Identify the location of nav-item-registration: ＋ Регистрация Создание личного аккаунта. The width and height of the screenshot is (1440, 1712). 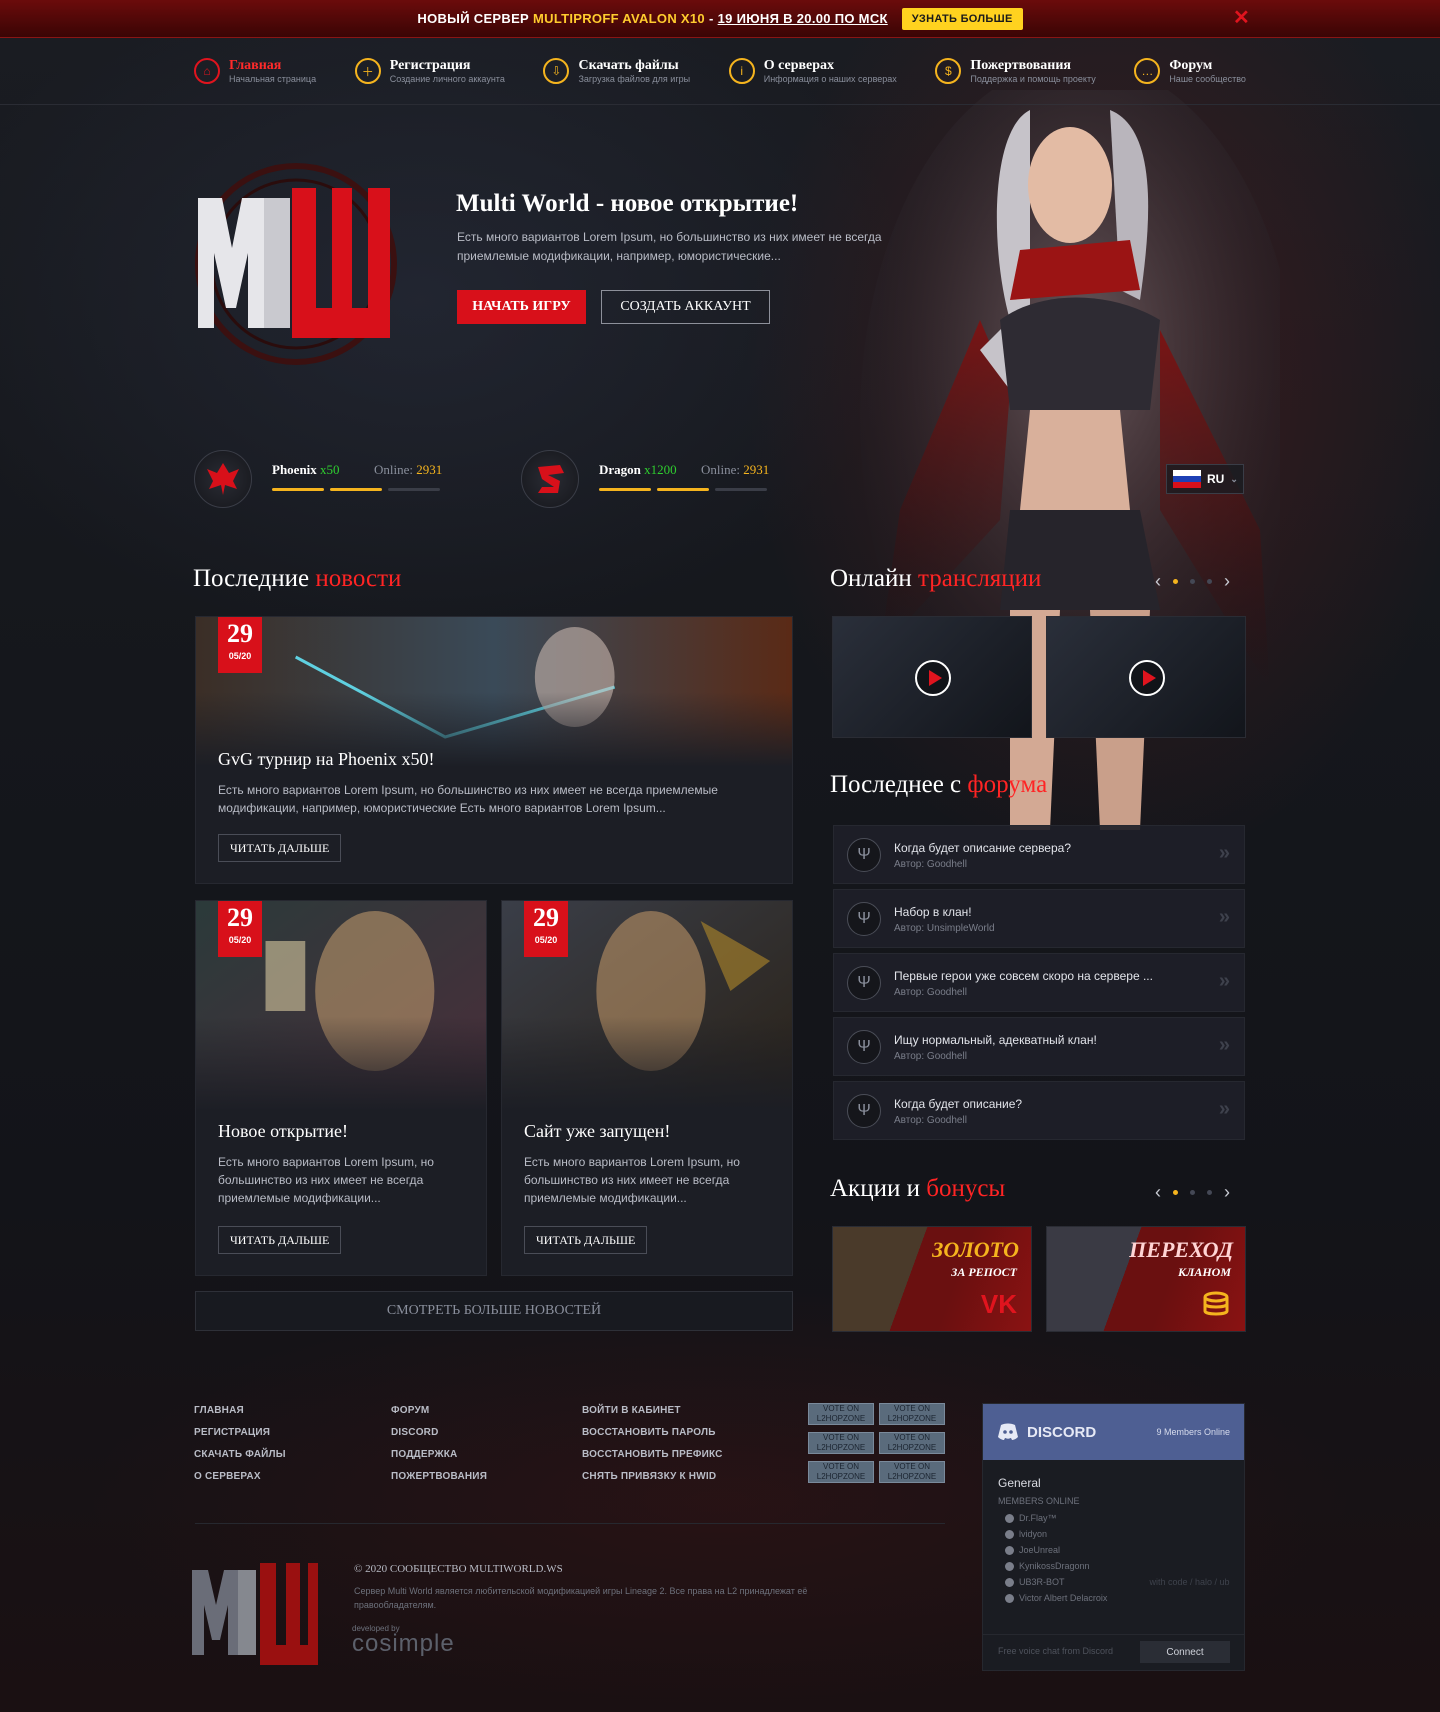
(429, 71).